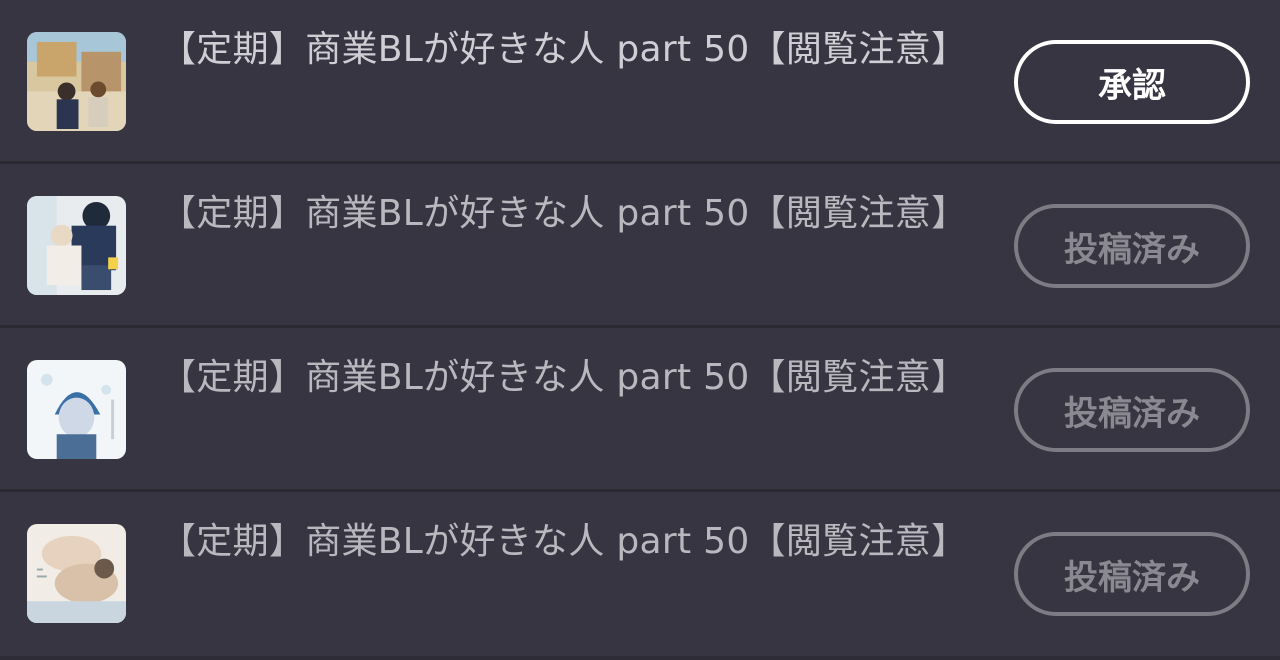 This screenshot has width=1280, height=660. Describe the element at coordinates (1132, 82) in the screenshot. I see `approve-button: 承認` at that location.